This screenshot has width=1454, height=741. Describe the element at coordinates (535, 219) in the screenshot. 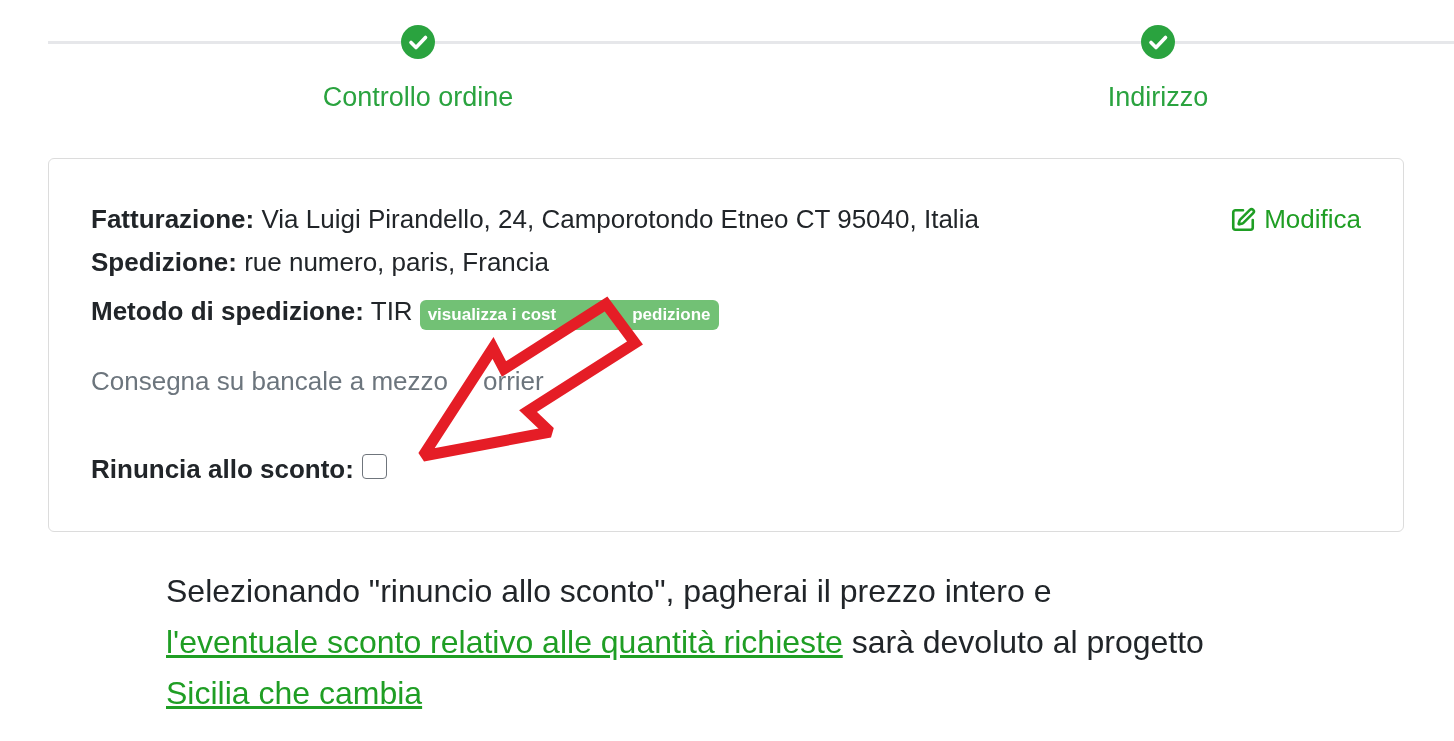

I see `billing-address: Fatturazione: Via Luigi Pirandello, 24, Camporotondo Etneo CT 95040, Italia` at that location.